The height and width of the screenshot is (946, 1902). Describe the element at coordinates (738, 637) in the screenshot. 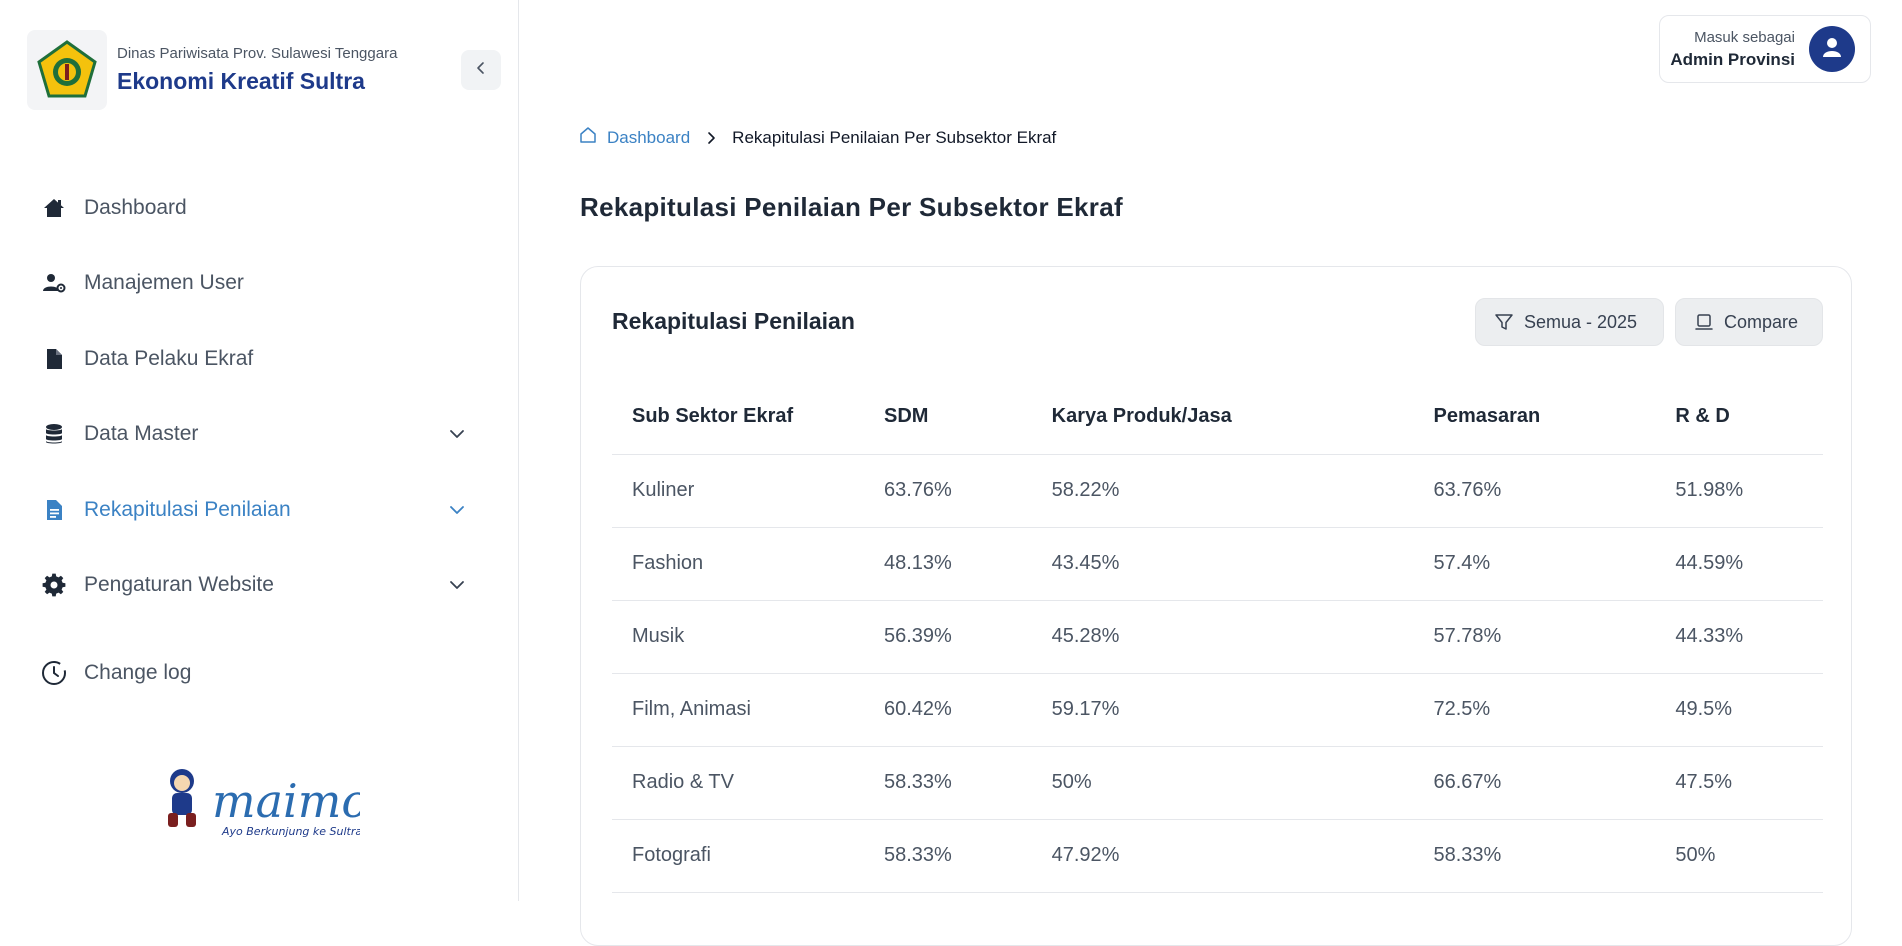

I see `table-cell: Musik` at that location.